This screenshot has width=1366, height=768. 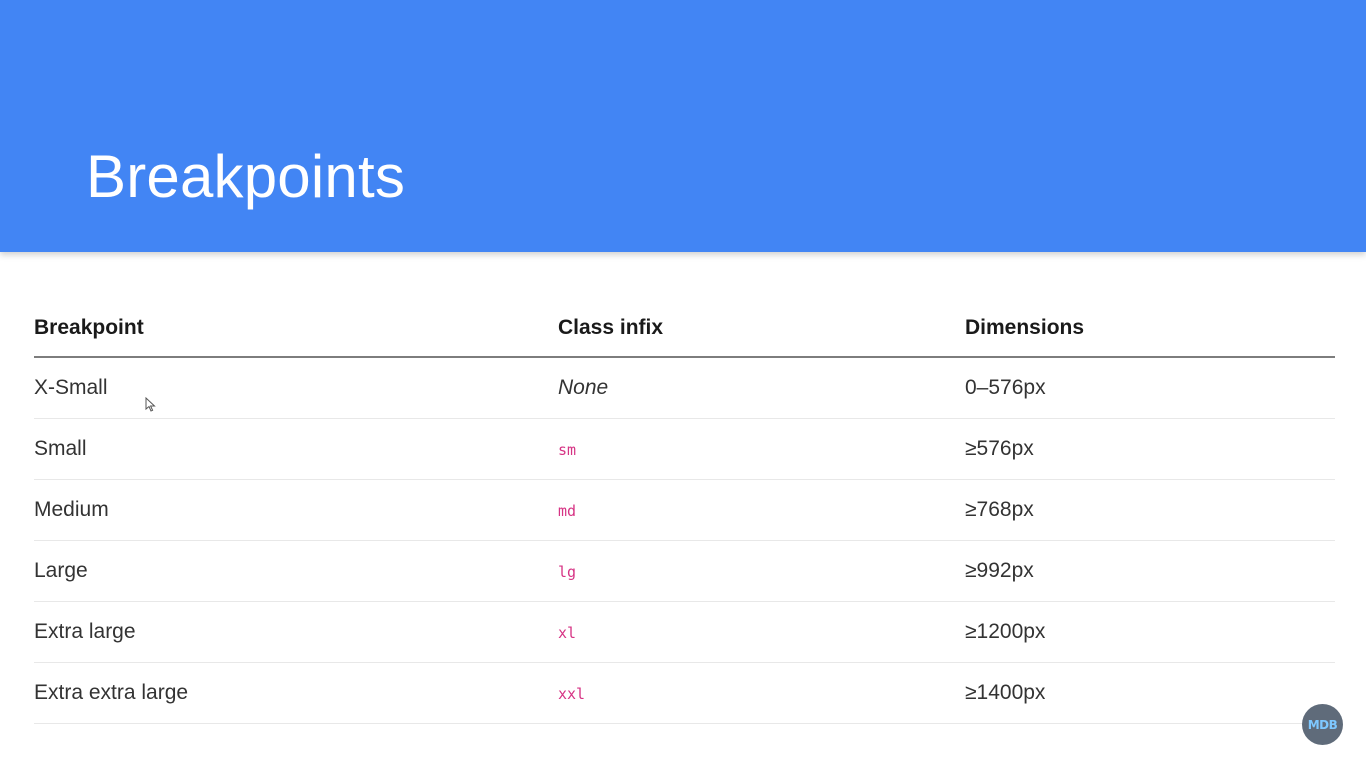 What do you see at coordinates (572, 694) in the screenshot?
I see `class-infix-code: xxl` at bounding box center [572, 694].